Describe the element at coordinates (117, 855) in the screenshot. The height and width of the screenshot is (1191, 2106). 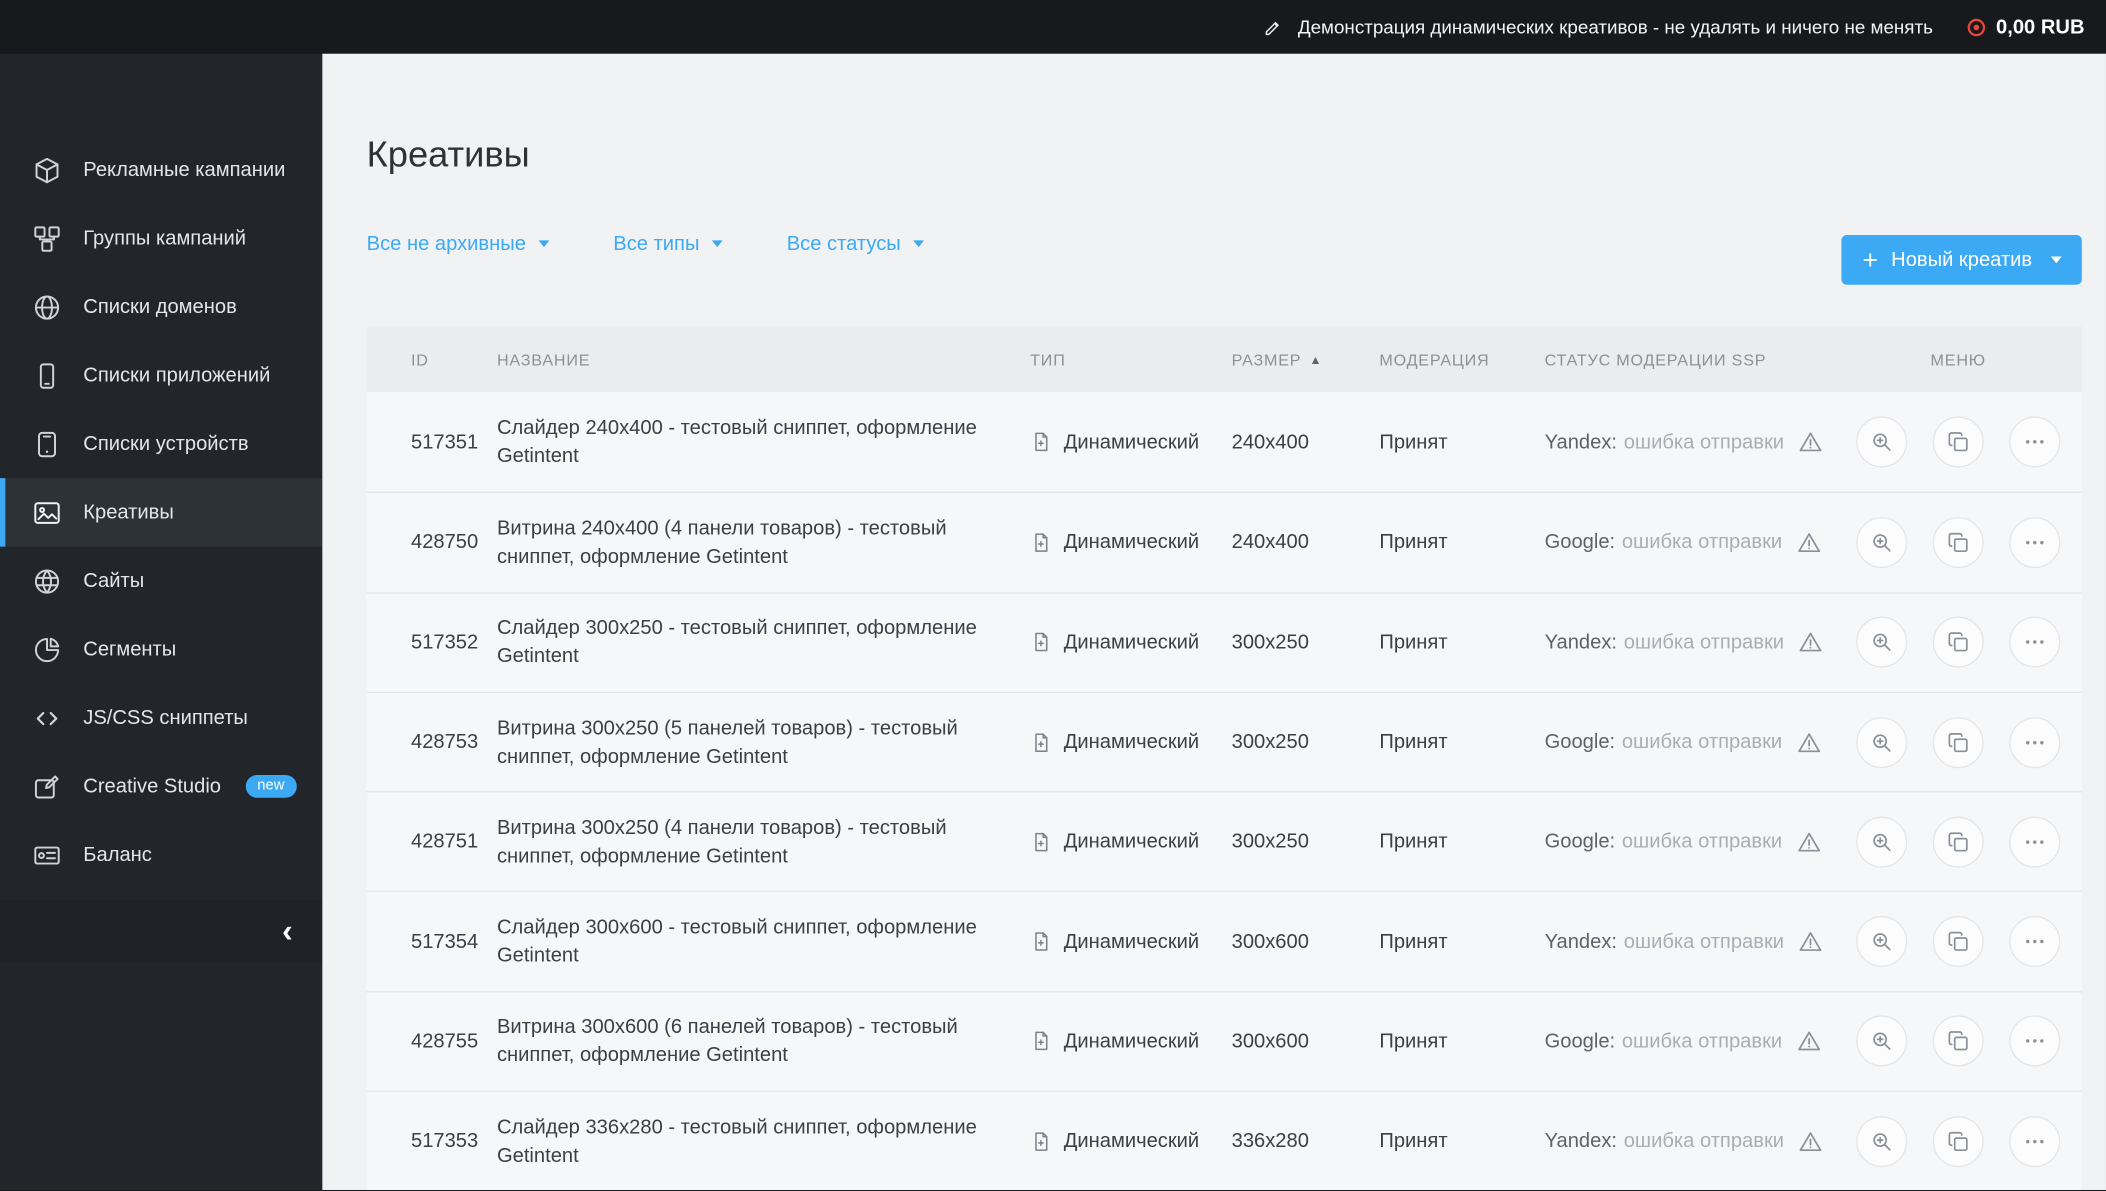
I see `sidebar-item-label: Баланс` at that location.